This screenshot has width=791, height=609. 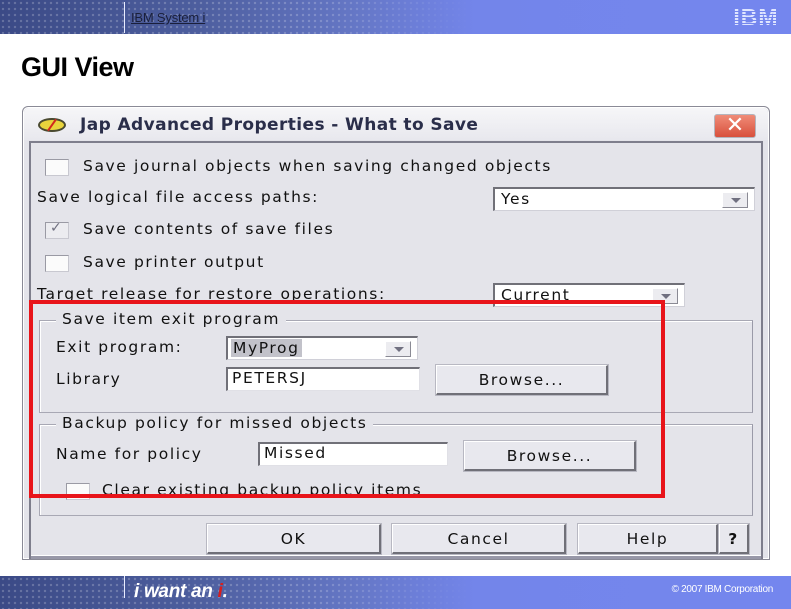 I want to click on whats-this-button: ?, so click(x=734, y=539).